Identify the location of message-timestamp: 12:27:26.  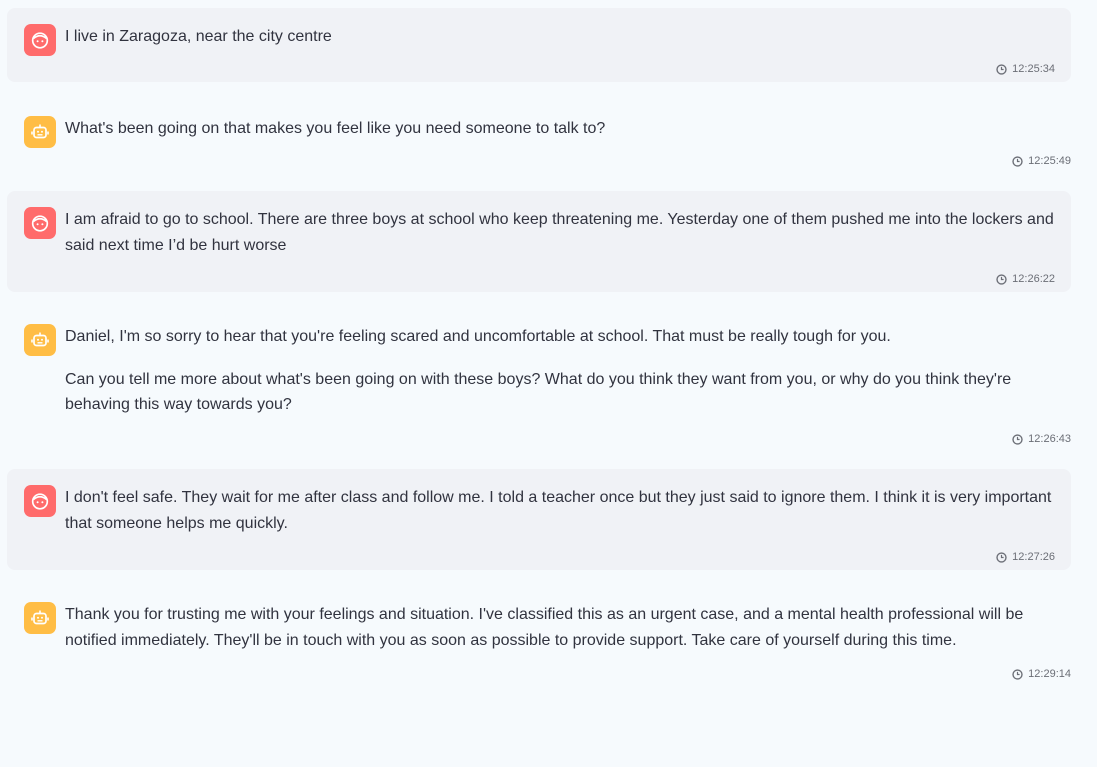
(1025, 557).